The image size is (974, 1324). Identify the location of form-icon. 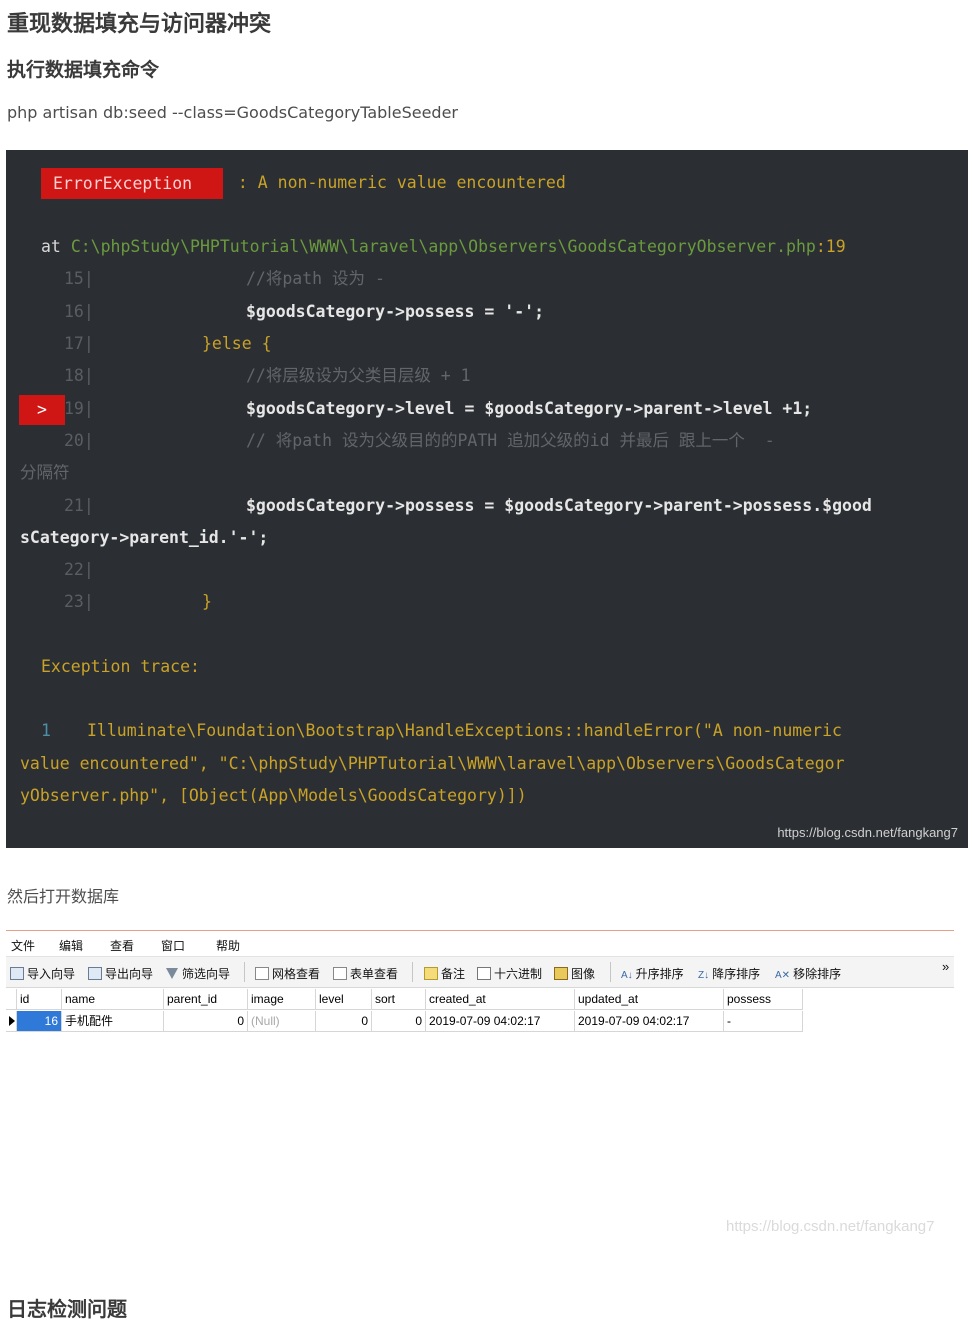
(340, 973).